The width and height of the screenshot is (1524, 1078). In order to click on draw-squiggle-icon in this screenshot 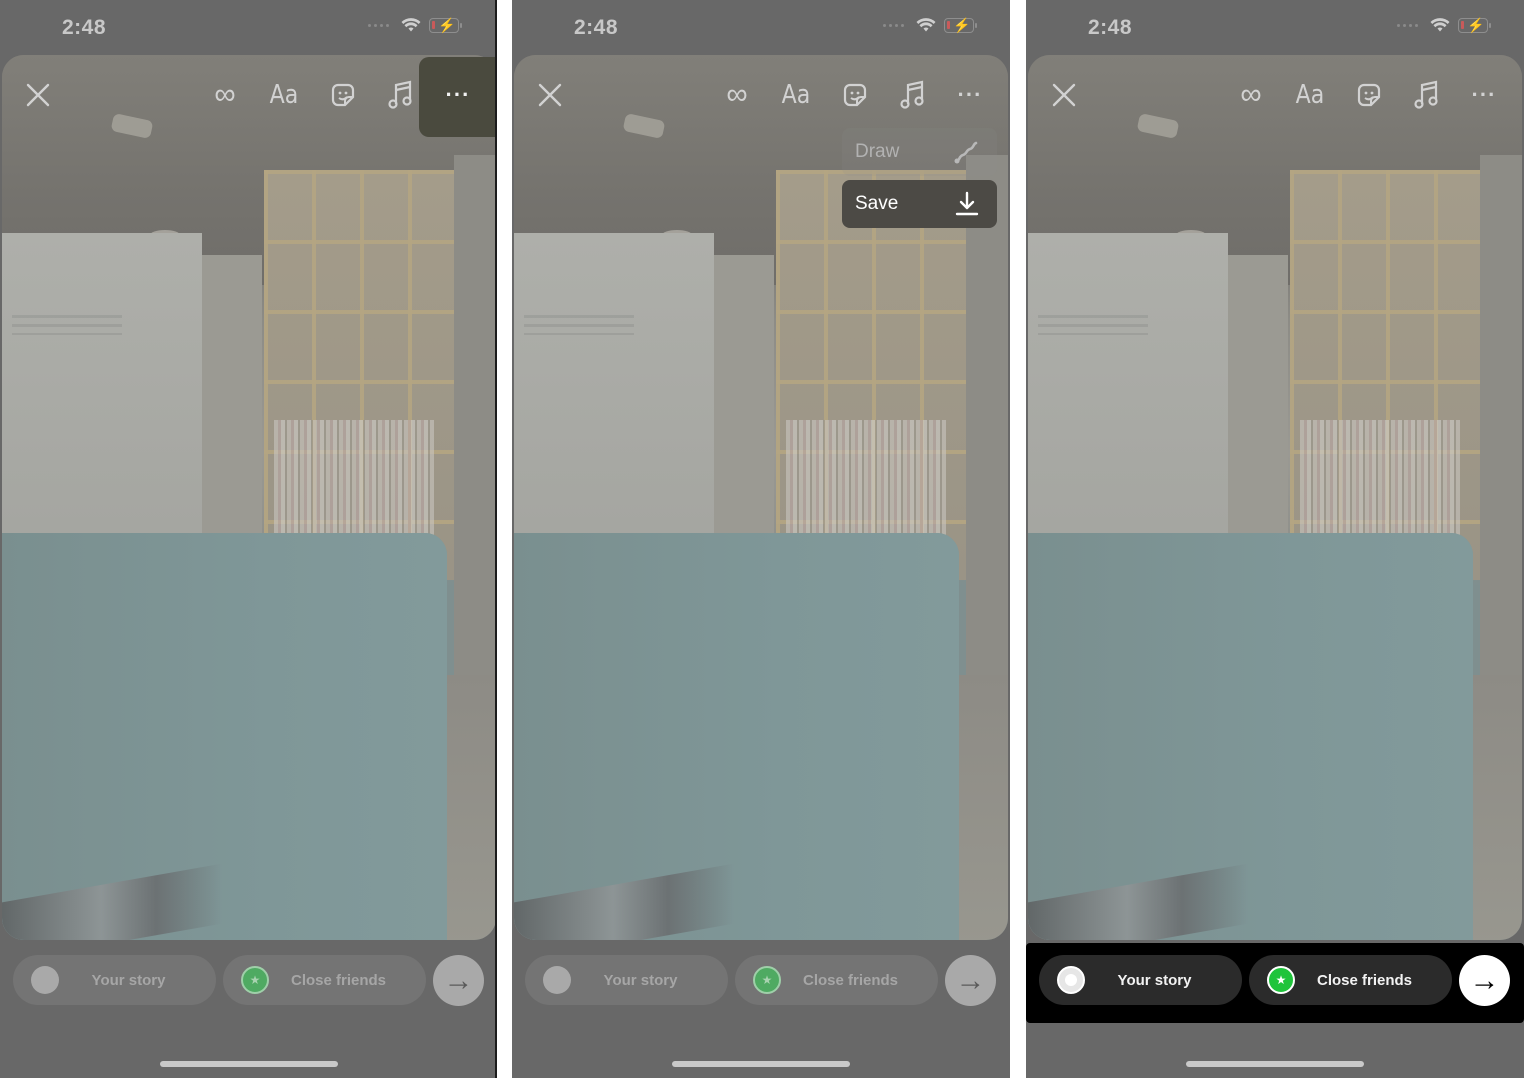, I will do `click(966, 152)`.